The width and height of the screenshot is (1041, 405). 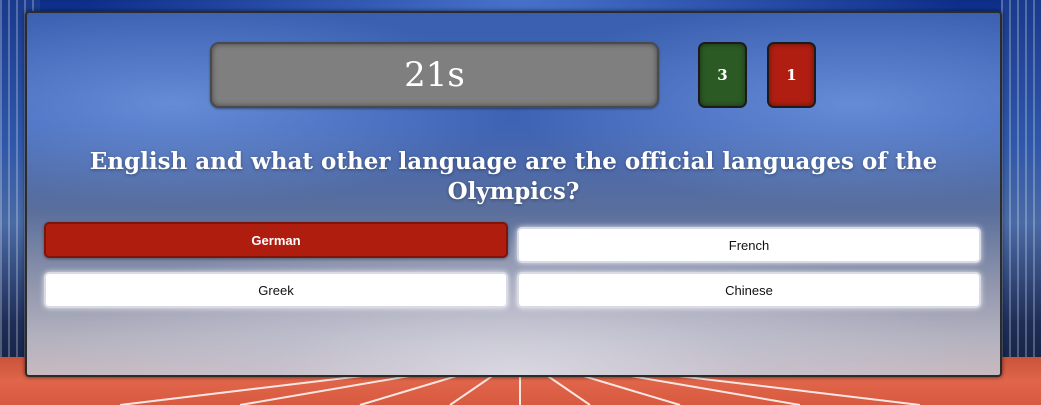 I want to click on correct-count-badge: 3, so click(x=722, y=75).